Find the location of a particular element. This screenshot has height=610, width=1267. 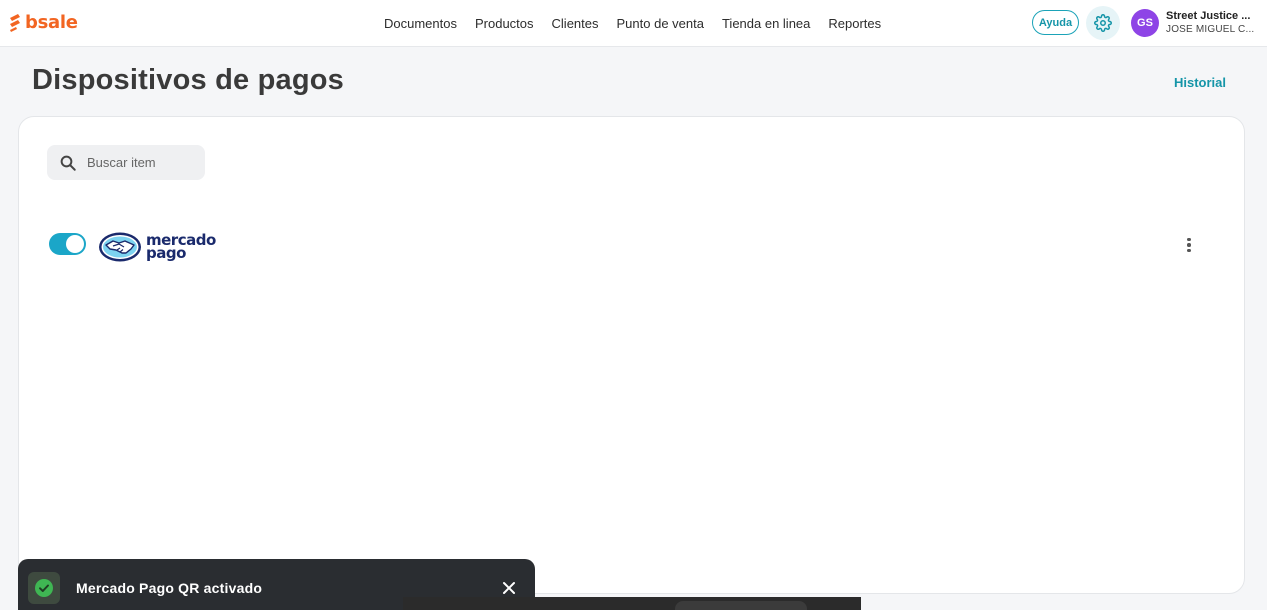

page-title: Dispositivos de pagos is located at coordinates (188, 80).